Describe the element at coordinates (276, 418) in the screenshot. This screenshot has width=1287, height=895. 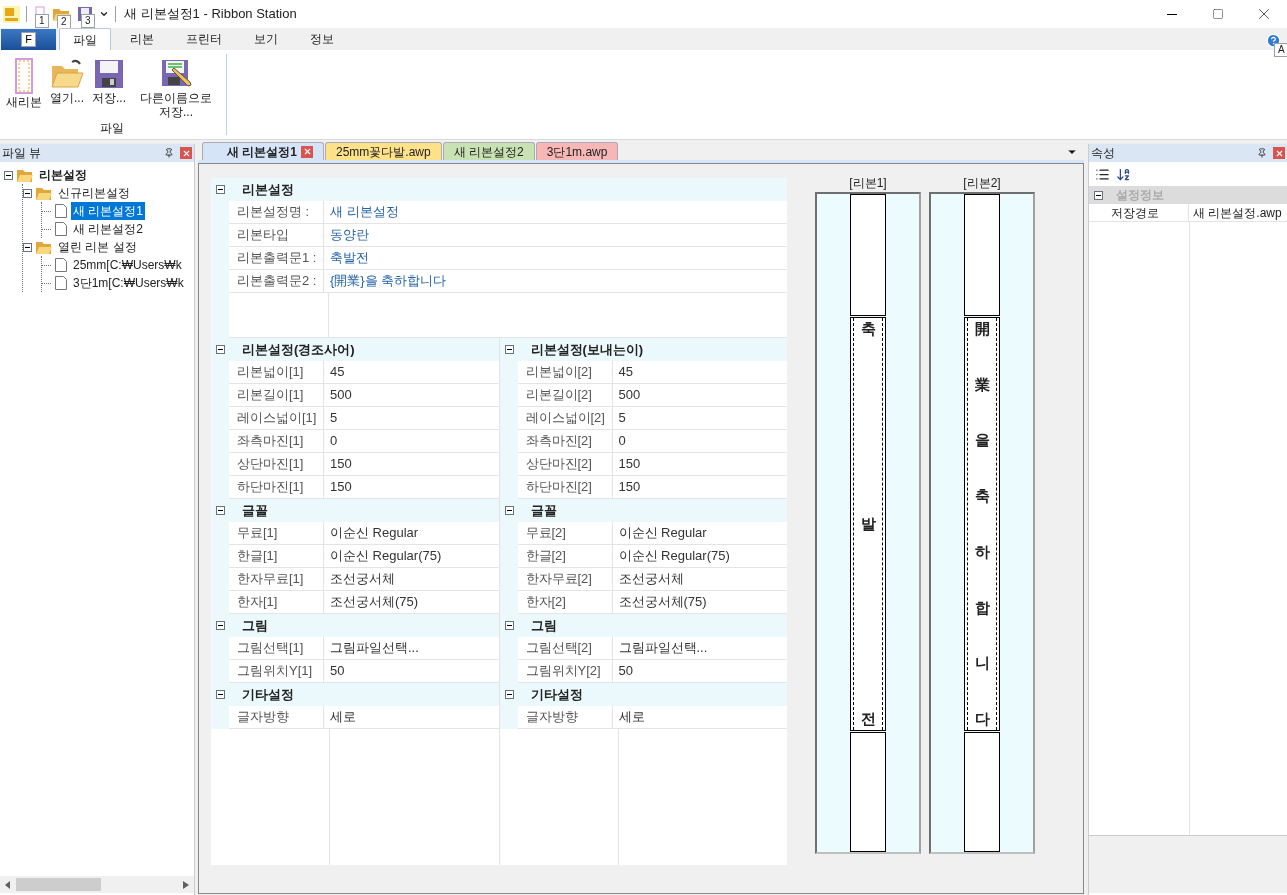
I see `property-label: 레이스넓이[1]` at that location.